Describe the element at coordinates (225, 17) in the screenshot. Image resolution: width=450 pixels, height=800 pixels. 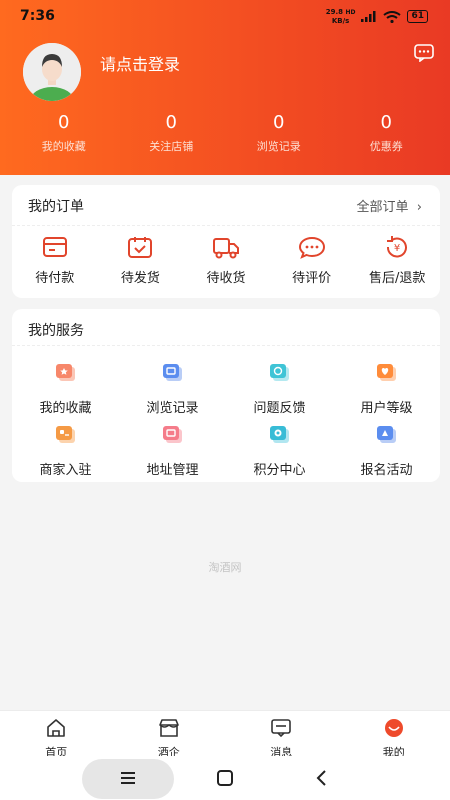
I see `status-bar: 7:36 29.8 HD KB/s 61` at that location.